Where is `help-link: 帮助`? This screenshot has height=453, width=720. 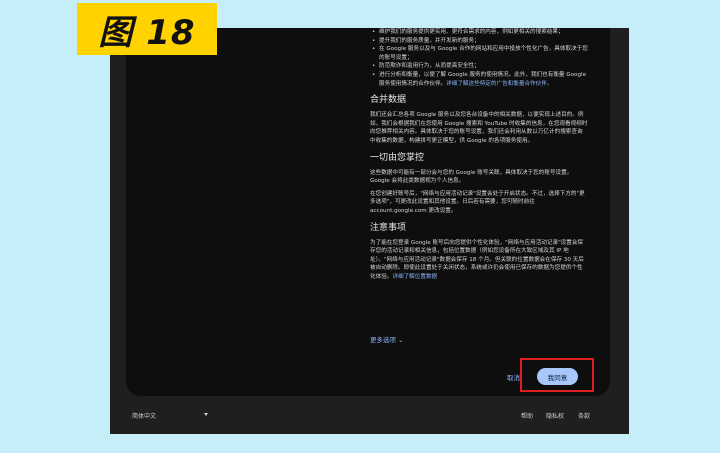
help-link: 帮助 is located at coordinates (527, 415).